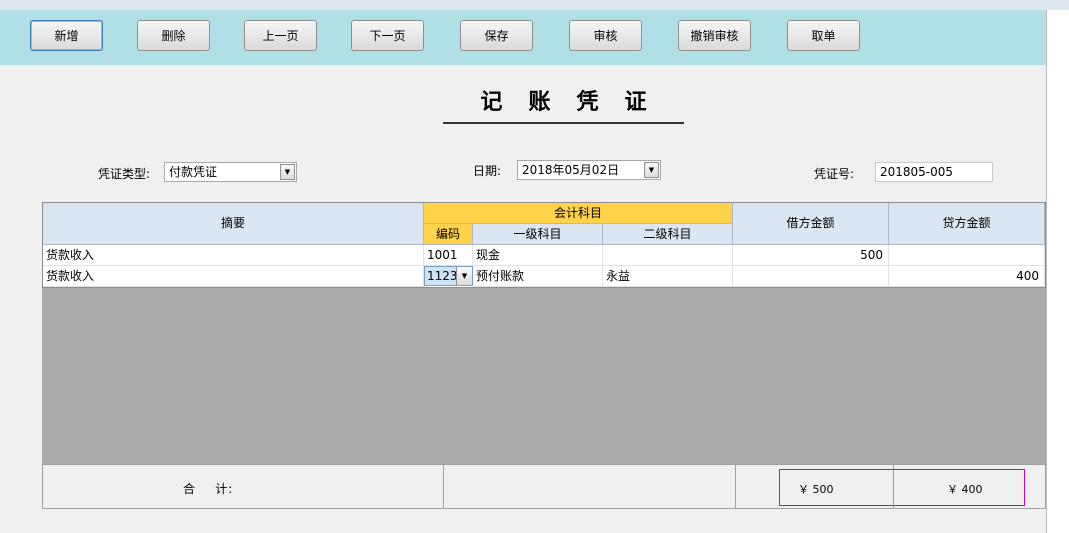  Describe the element at coordinates (233, 224) in the screenshot. I see `header-summary: 摘要` at that location.